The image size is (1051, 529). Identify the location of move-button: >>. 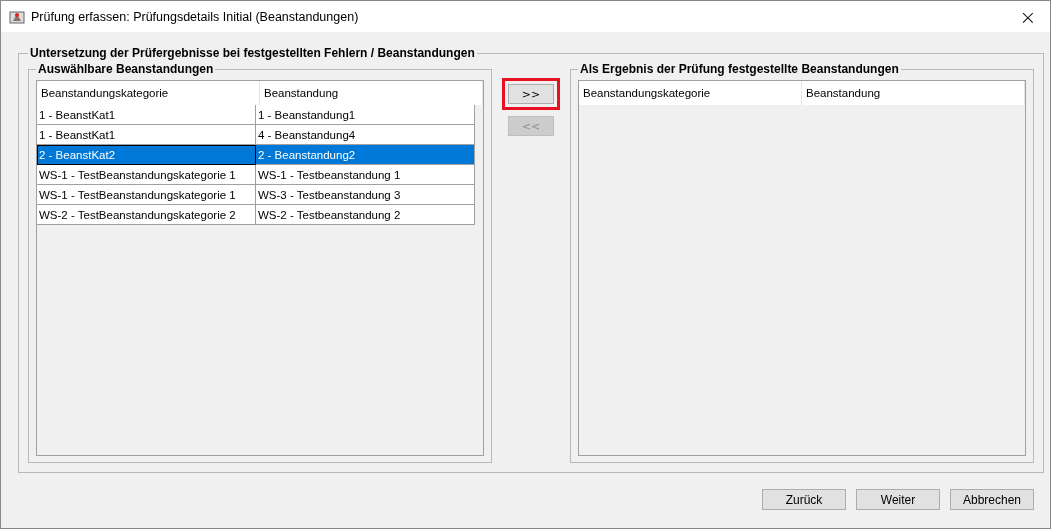
(531, 94).